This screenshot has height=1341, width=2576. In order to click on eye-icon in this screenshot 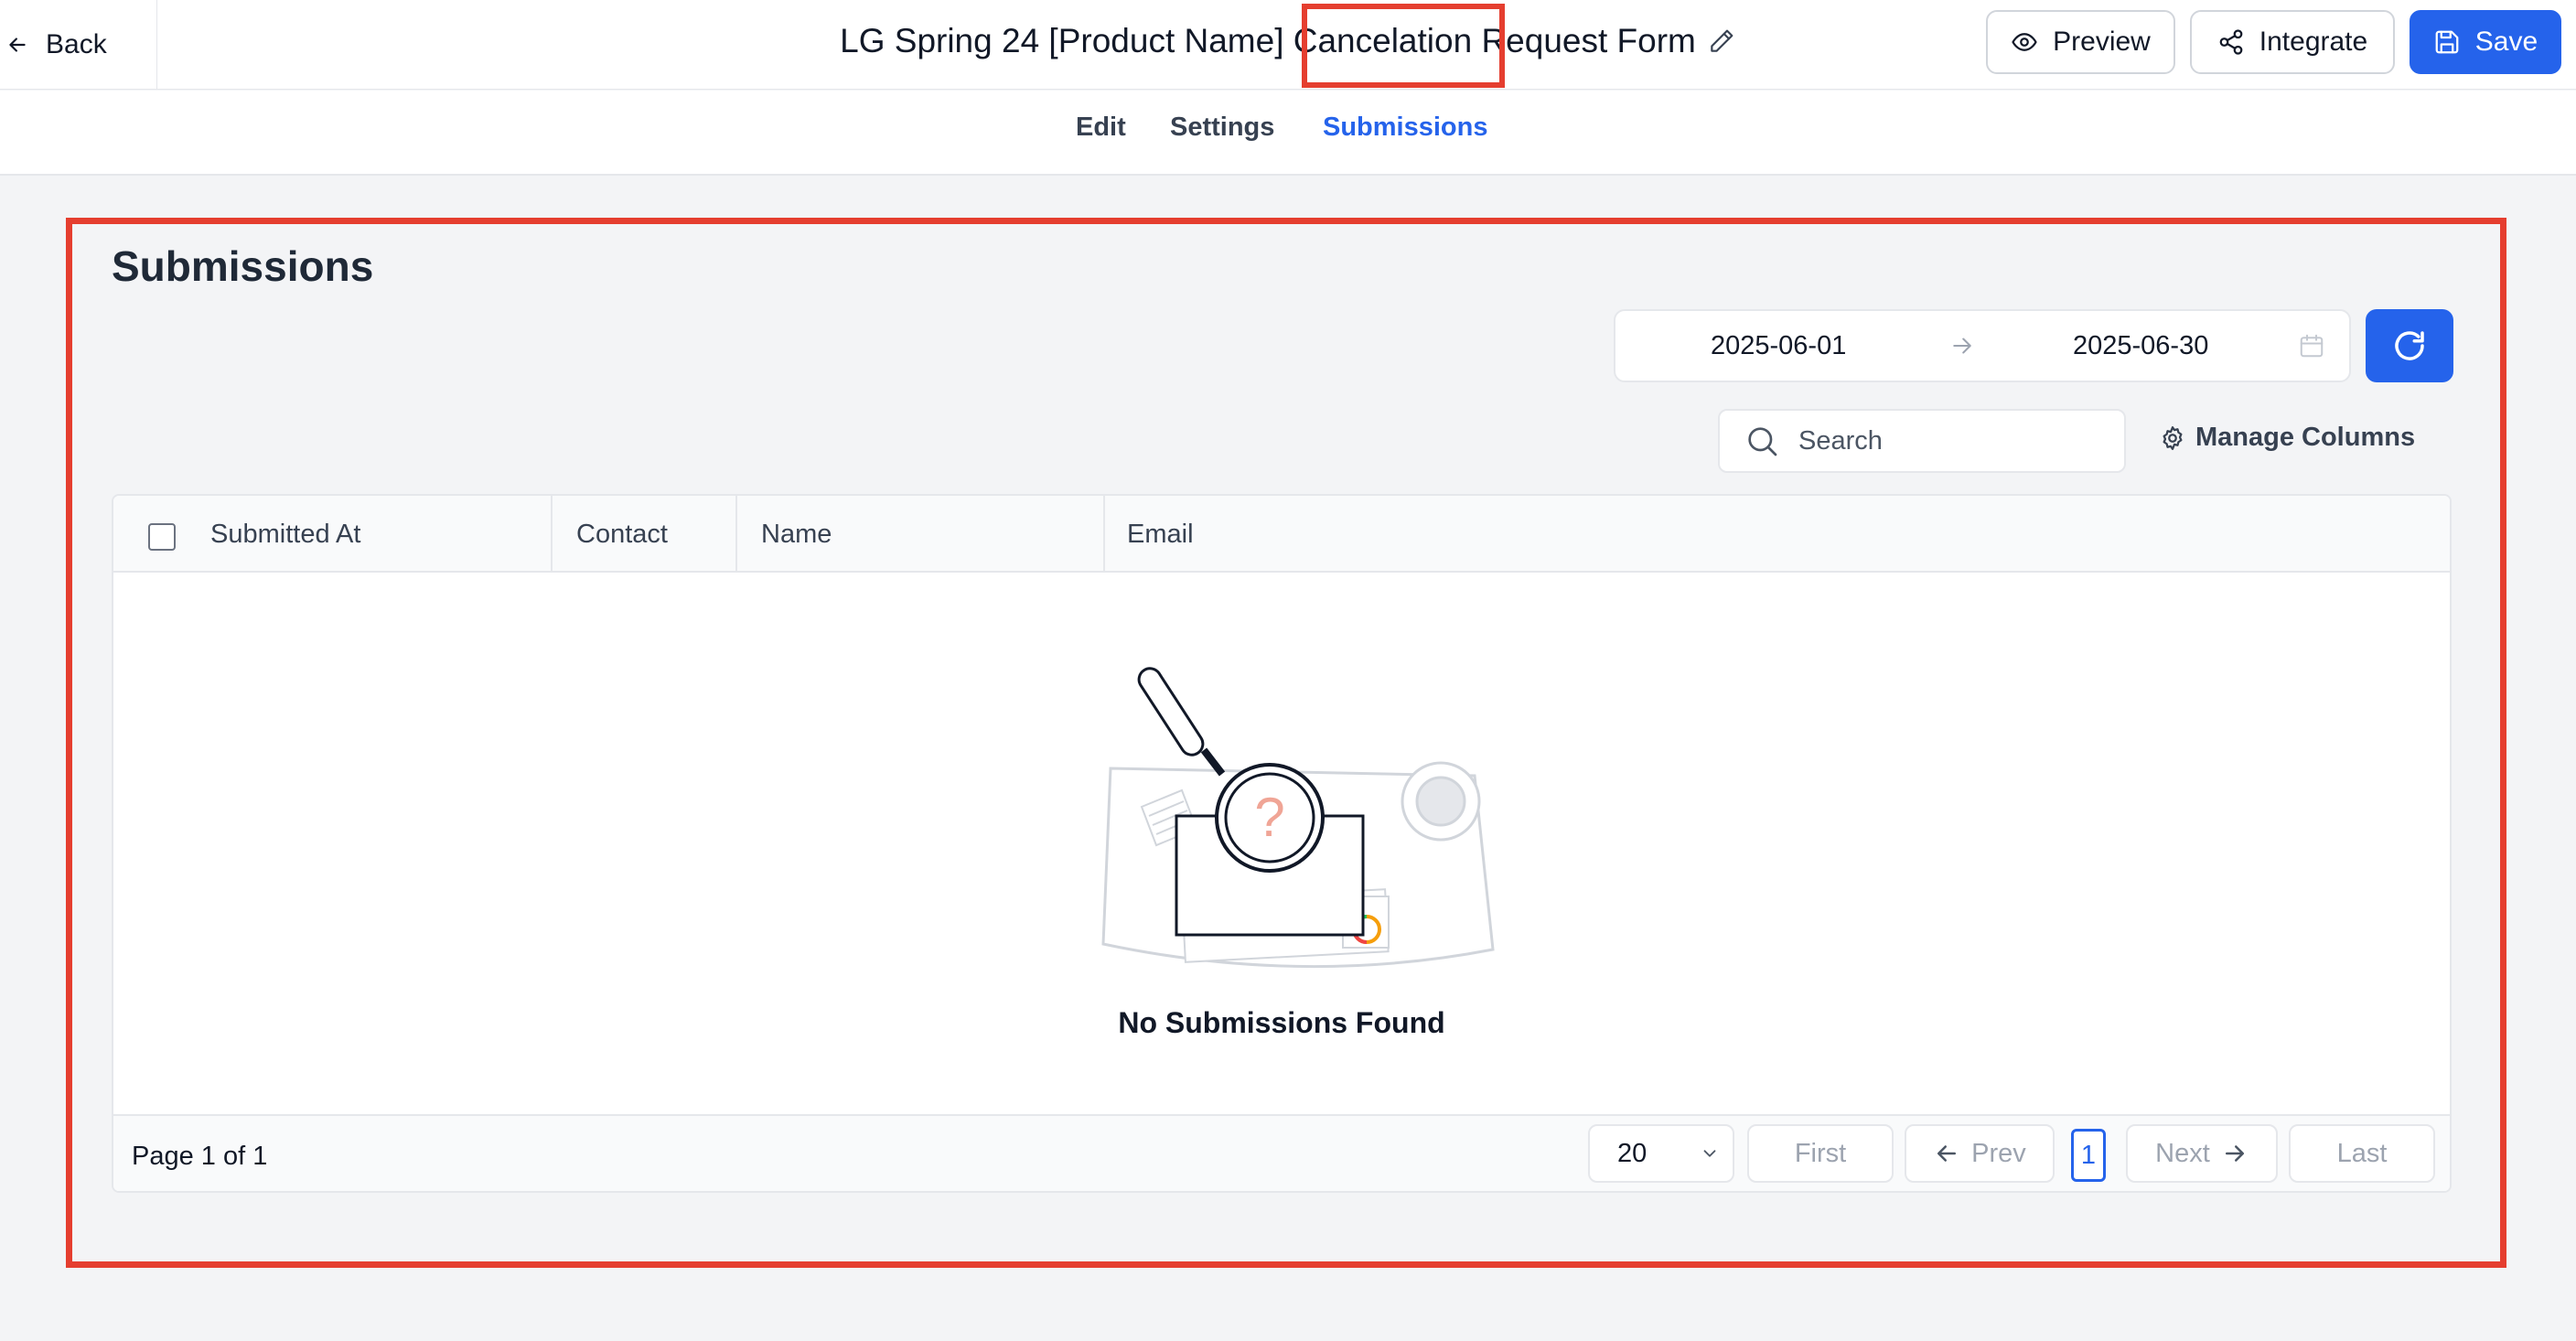, I will do `click(2024, 42)`.